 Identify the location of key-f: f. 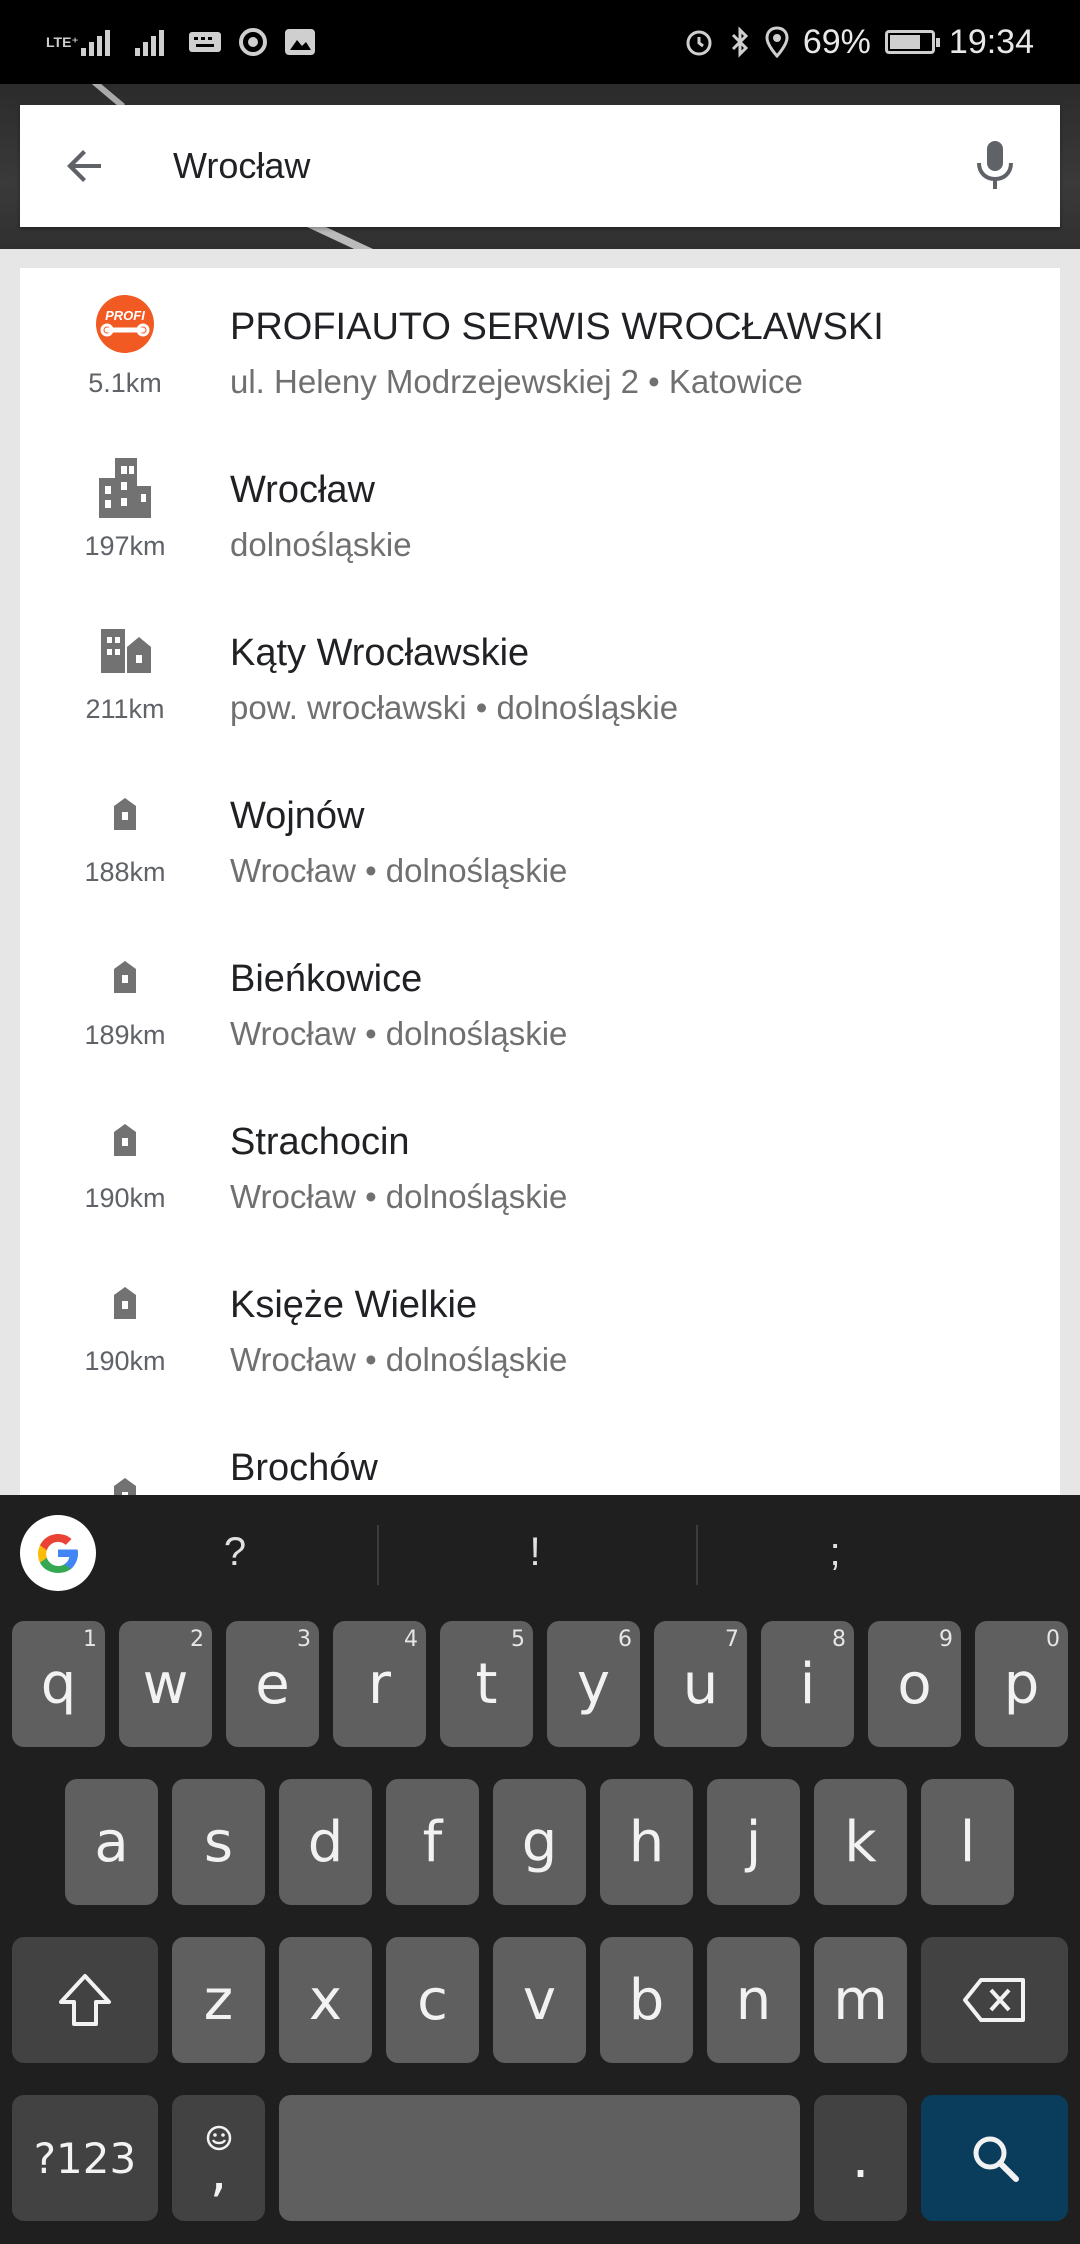
(432, 1842).